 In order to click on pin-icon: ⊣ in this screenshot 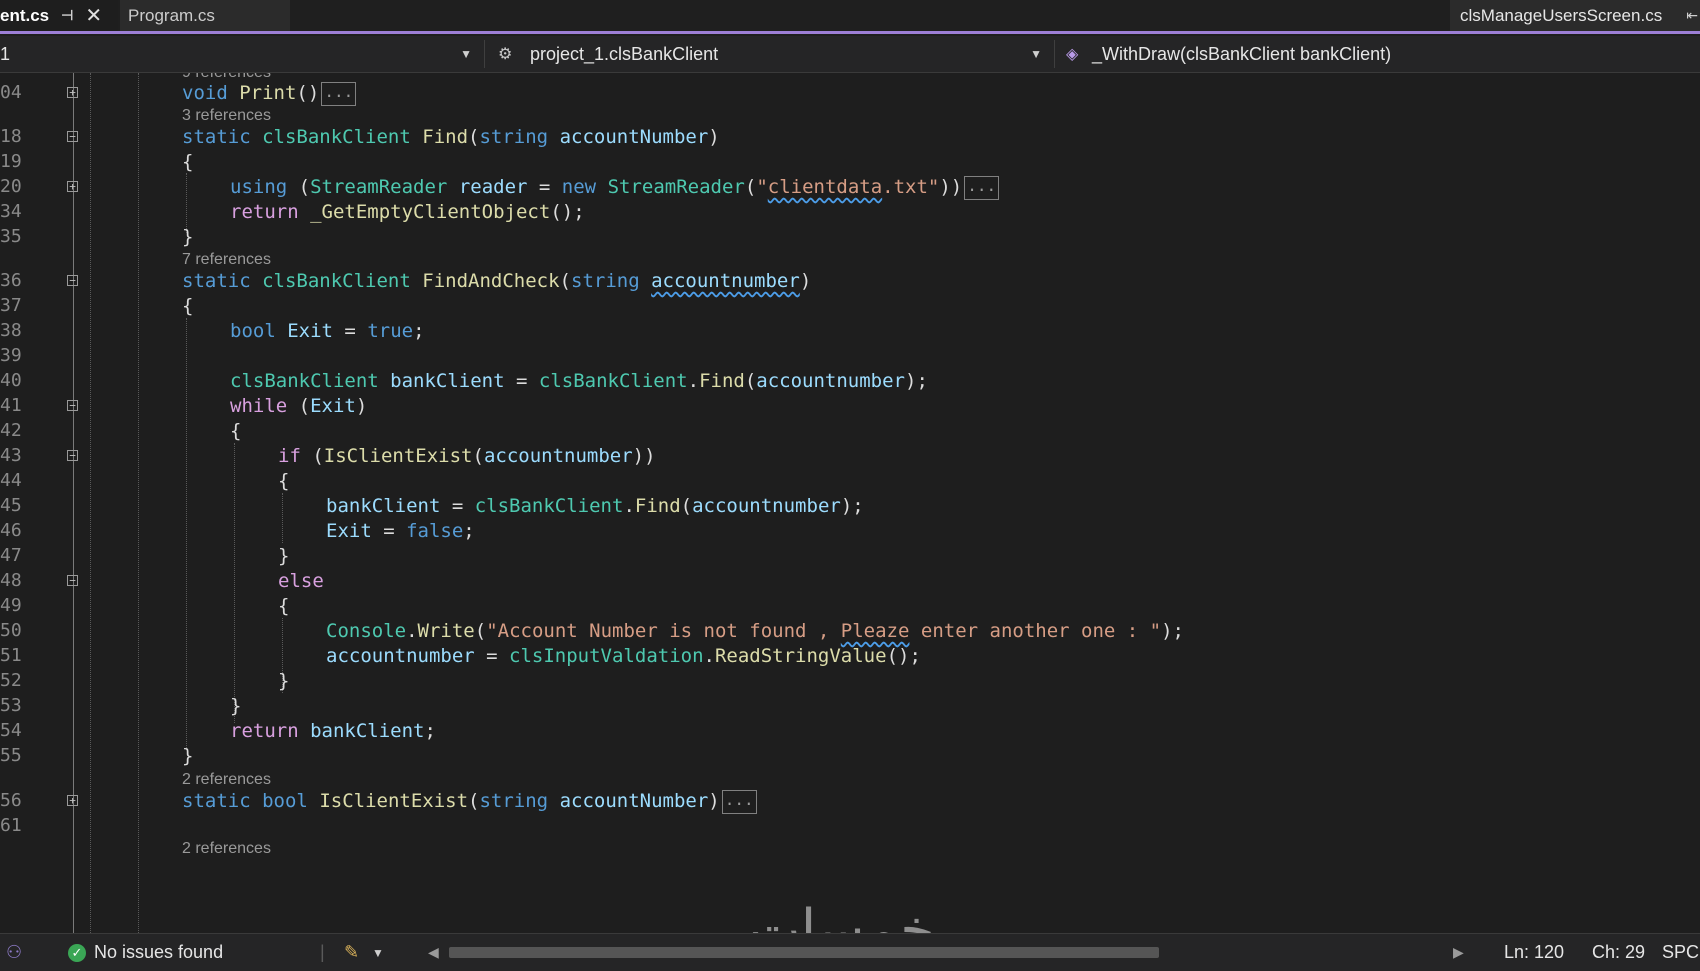, I will do `click(67, 15)`.